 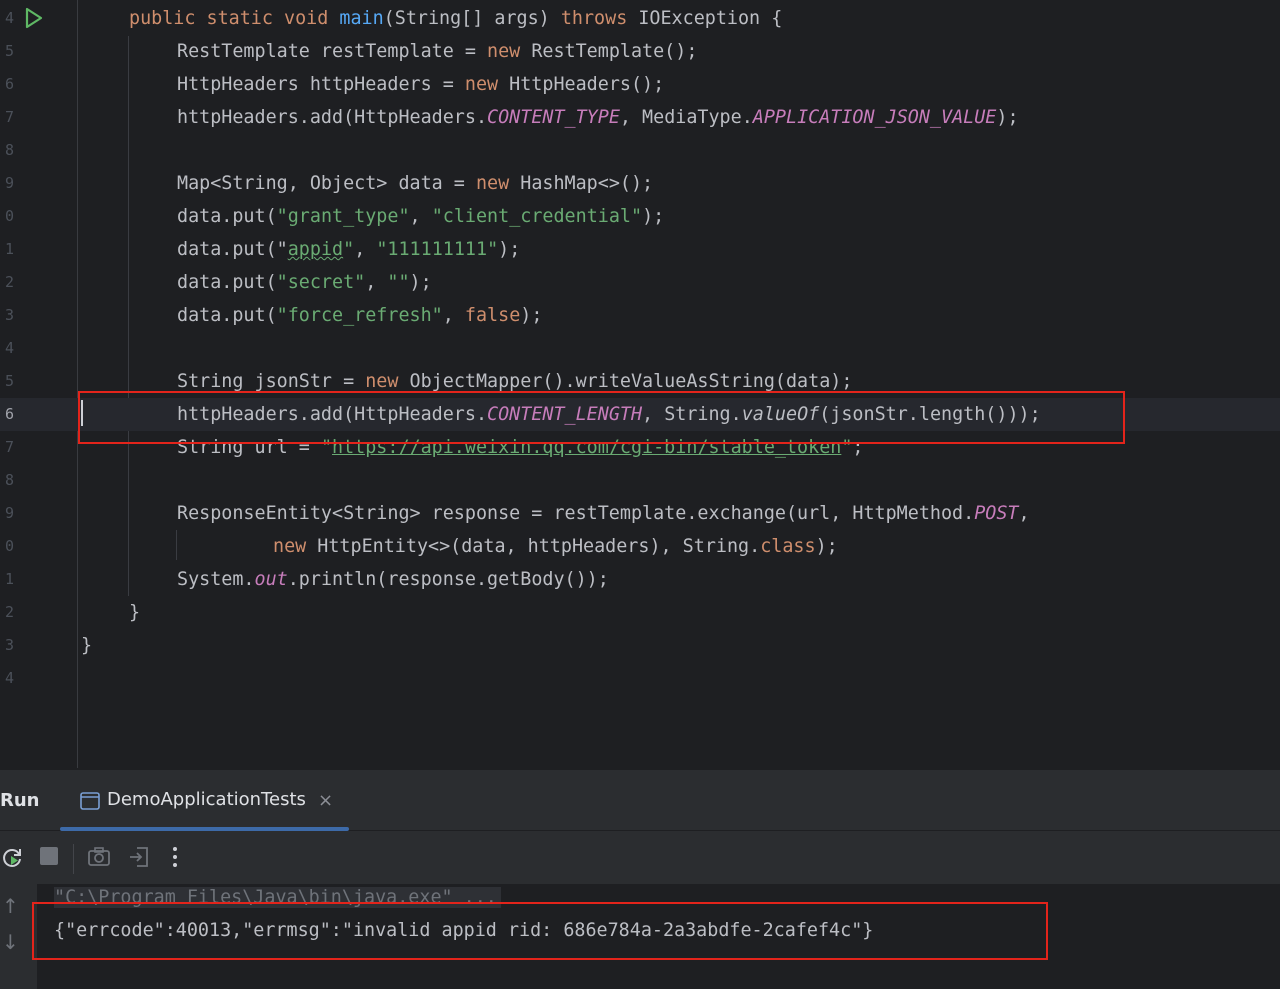 I want to click on scroll-up-icon: ↑, so click(x=10, y=906).